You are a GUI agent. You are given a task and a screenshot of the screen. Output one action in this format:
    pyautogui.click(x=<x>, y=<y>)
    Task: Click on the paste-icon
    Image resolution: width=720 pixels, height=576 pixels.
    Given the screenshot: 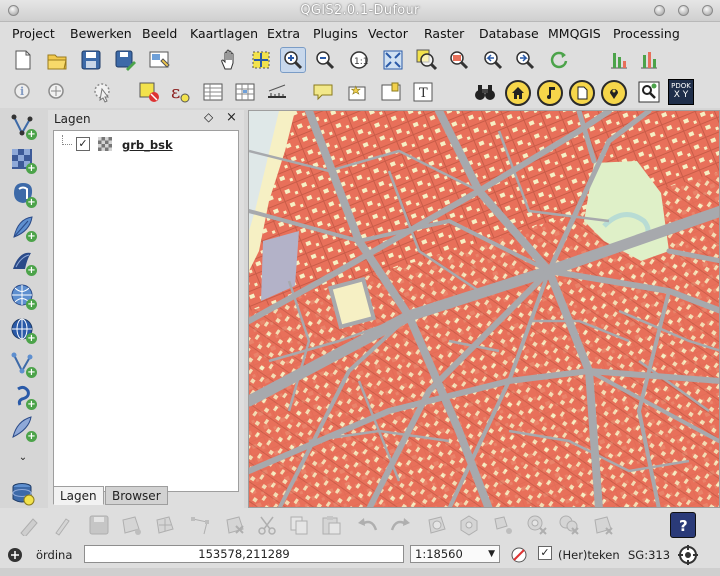 What is the action you would take?
    pyautogui.click(x=331, y=525)
    